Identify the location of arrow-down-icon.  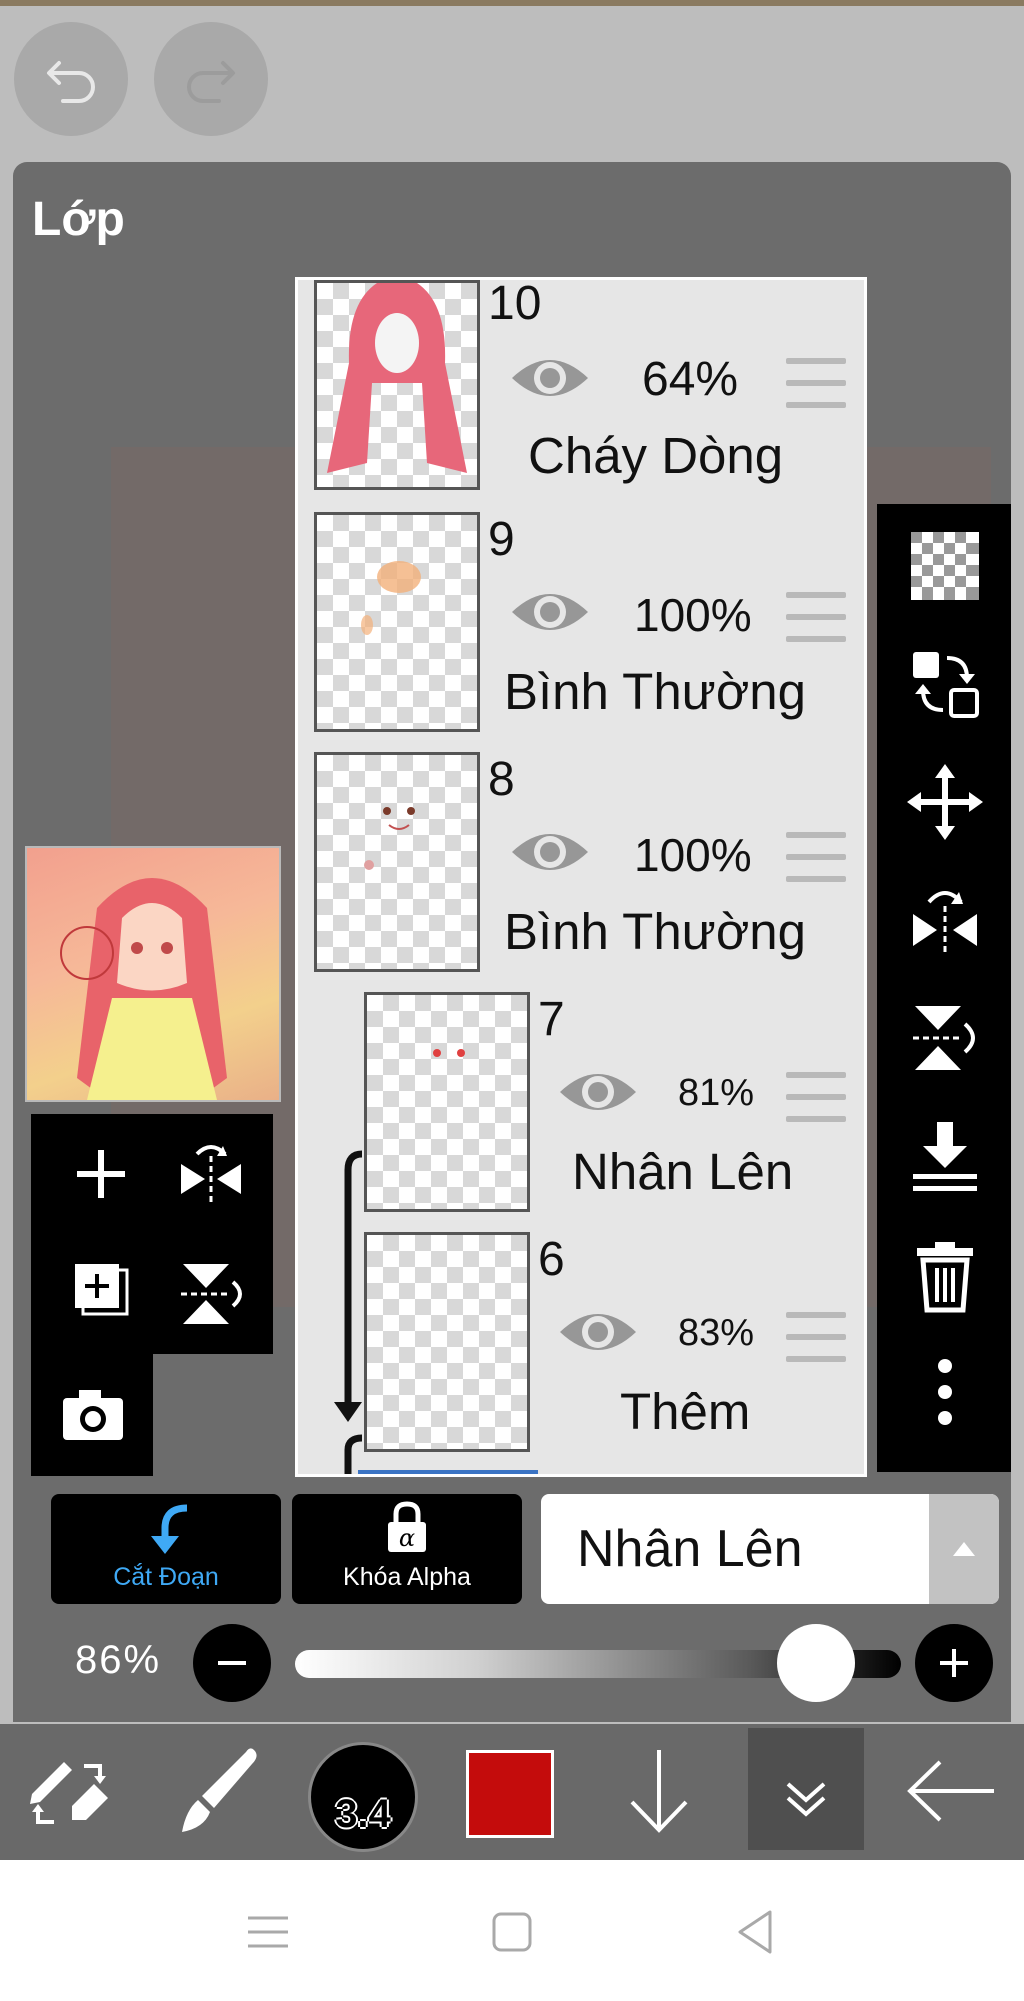
(659, 1791).